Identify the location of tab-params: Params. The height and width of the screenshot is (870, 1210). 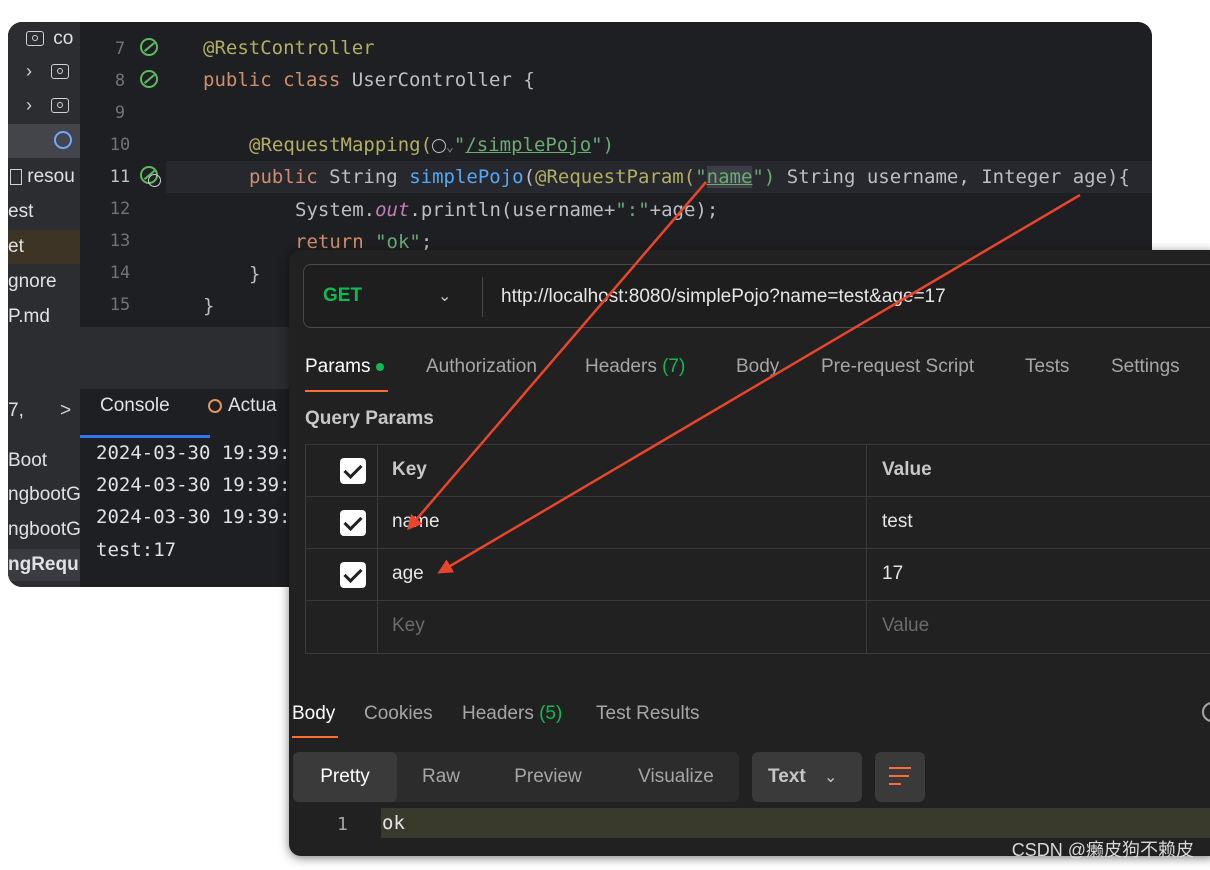
(345, 367).